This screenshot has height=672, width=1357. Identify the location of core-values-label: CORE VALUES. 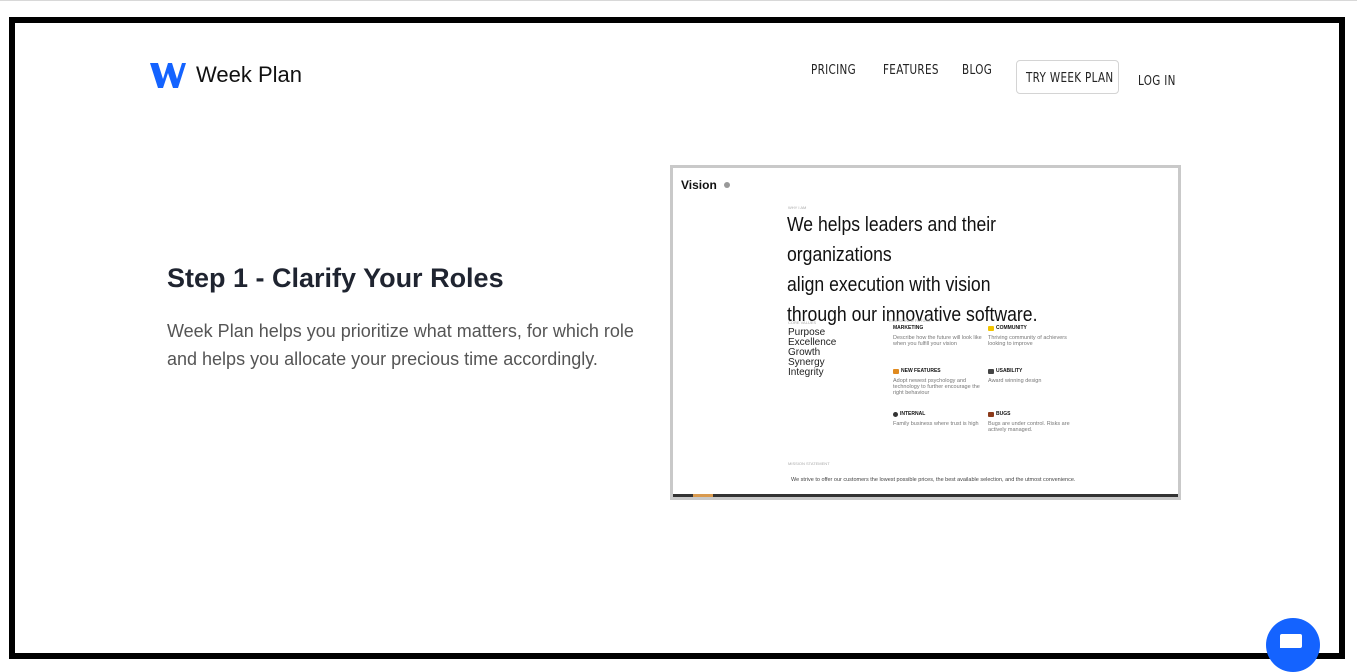
(802, 322).